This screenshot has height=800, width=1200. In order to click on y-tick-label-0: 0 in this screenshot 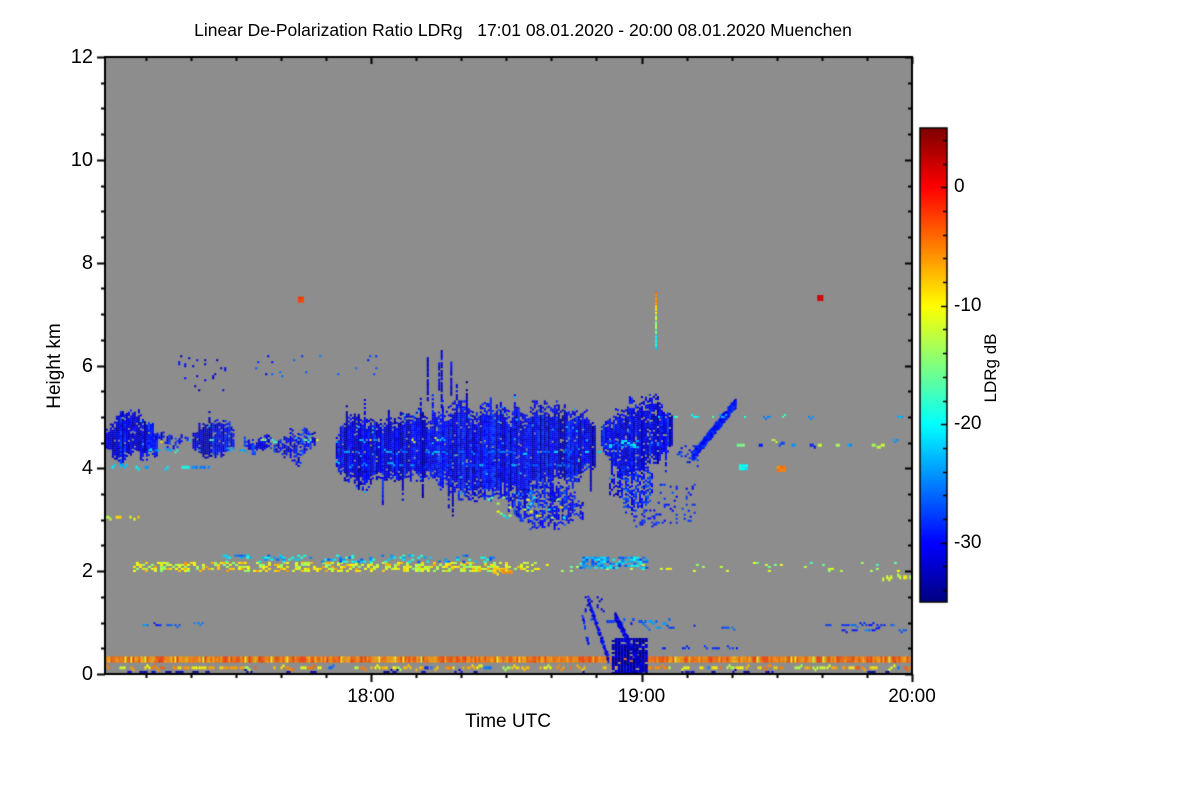, I will do `click(87, 674)`.